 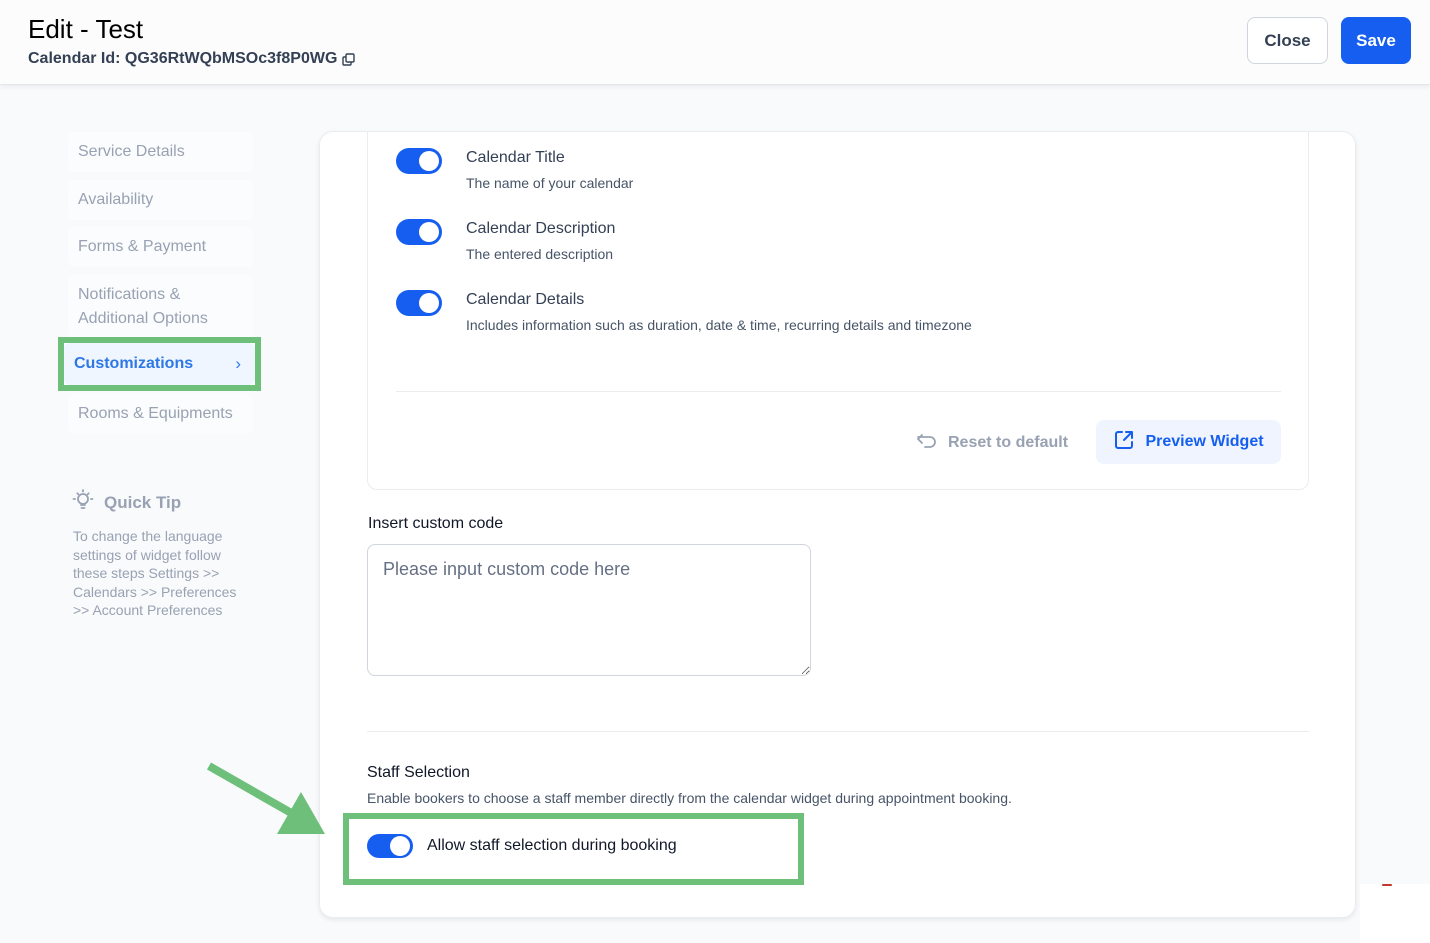 What do you see at coordinates (1376, 40) in the screenshot?
I see `save-button: Save` at bounding box center [1376, 40].